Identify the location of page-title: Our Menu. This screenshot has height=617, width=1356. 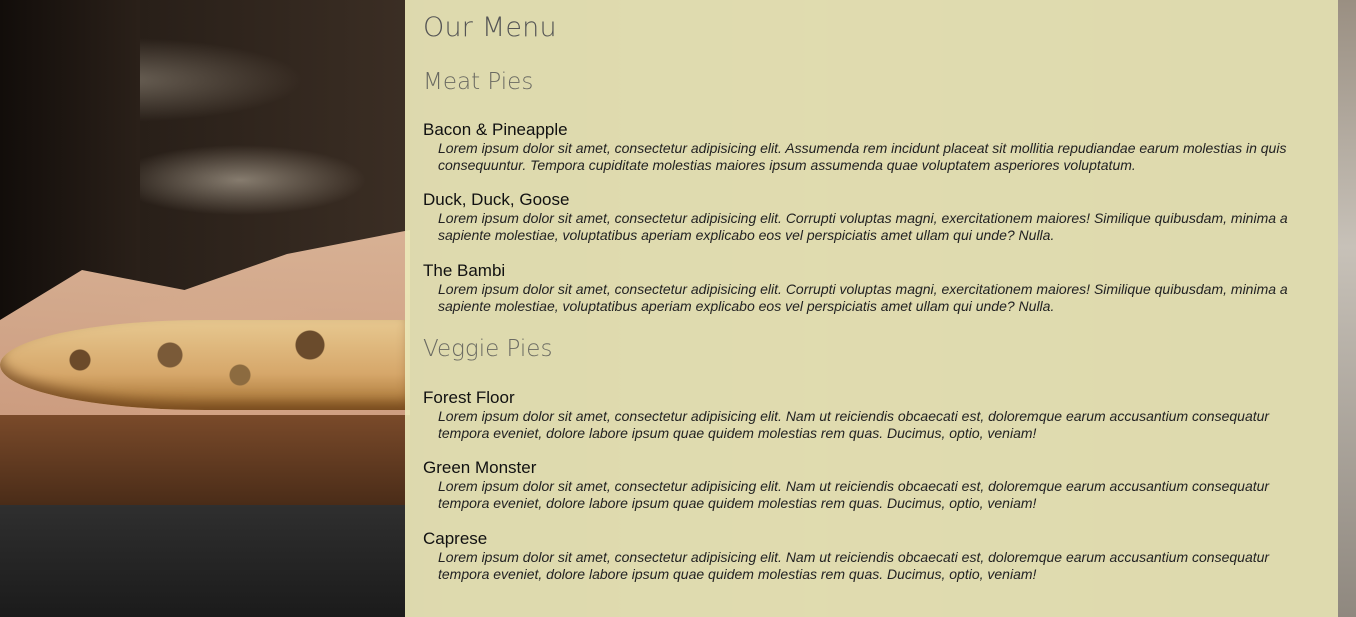
(490, 27).